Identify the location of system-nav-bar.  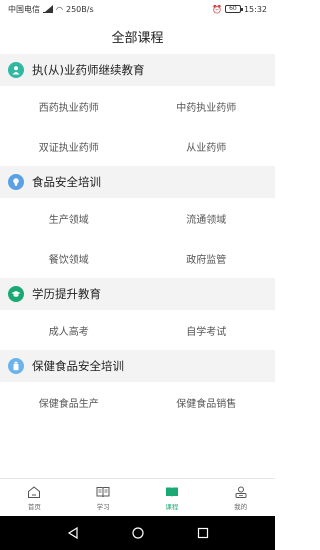
(137, 533).